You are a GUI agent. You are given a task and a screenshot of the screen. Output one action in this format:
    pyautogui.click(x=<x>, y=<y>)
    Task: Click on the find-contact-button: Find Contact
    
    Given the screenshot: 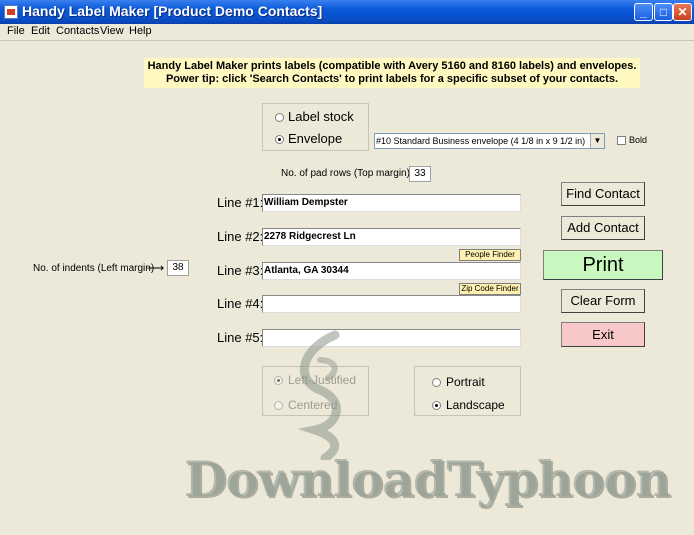 What is the action you would take?
    pyautogui.click(x=603, y=194)
    